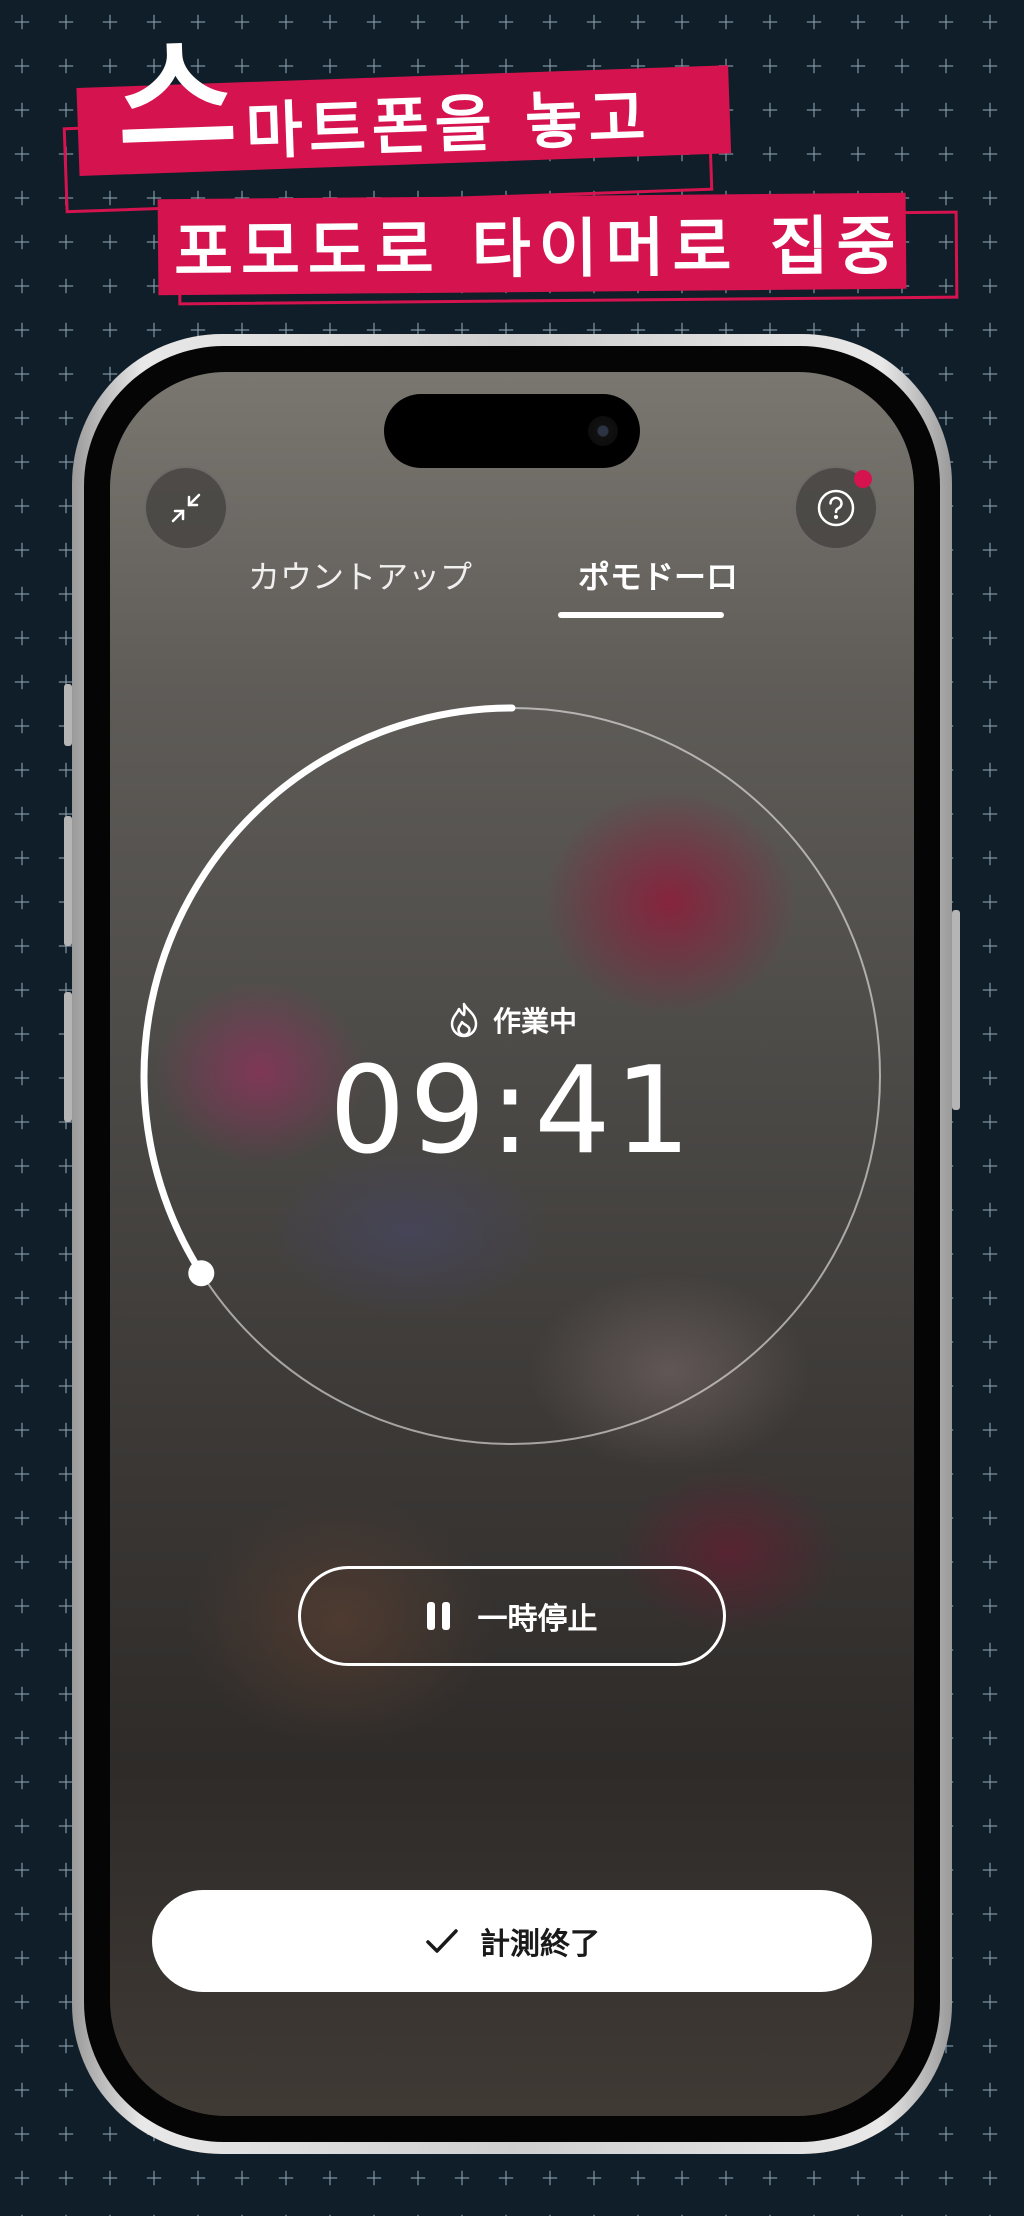  I want to click on timer-status: 作業中, so click(512, 1020).